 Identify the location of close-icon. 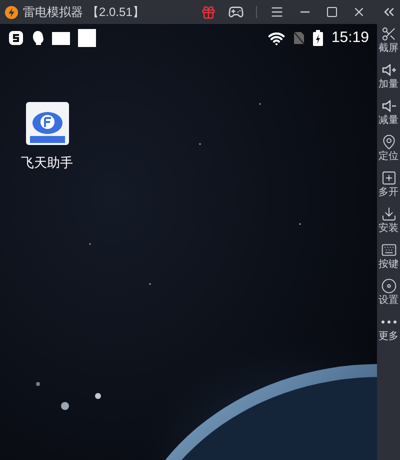
(359, 12).